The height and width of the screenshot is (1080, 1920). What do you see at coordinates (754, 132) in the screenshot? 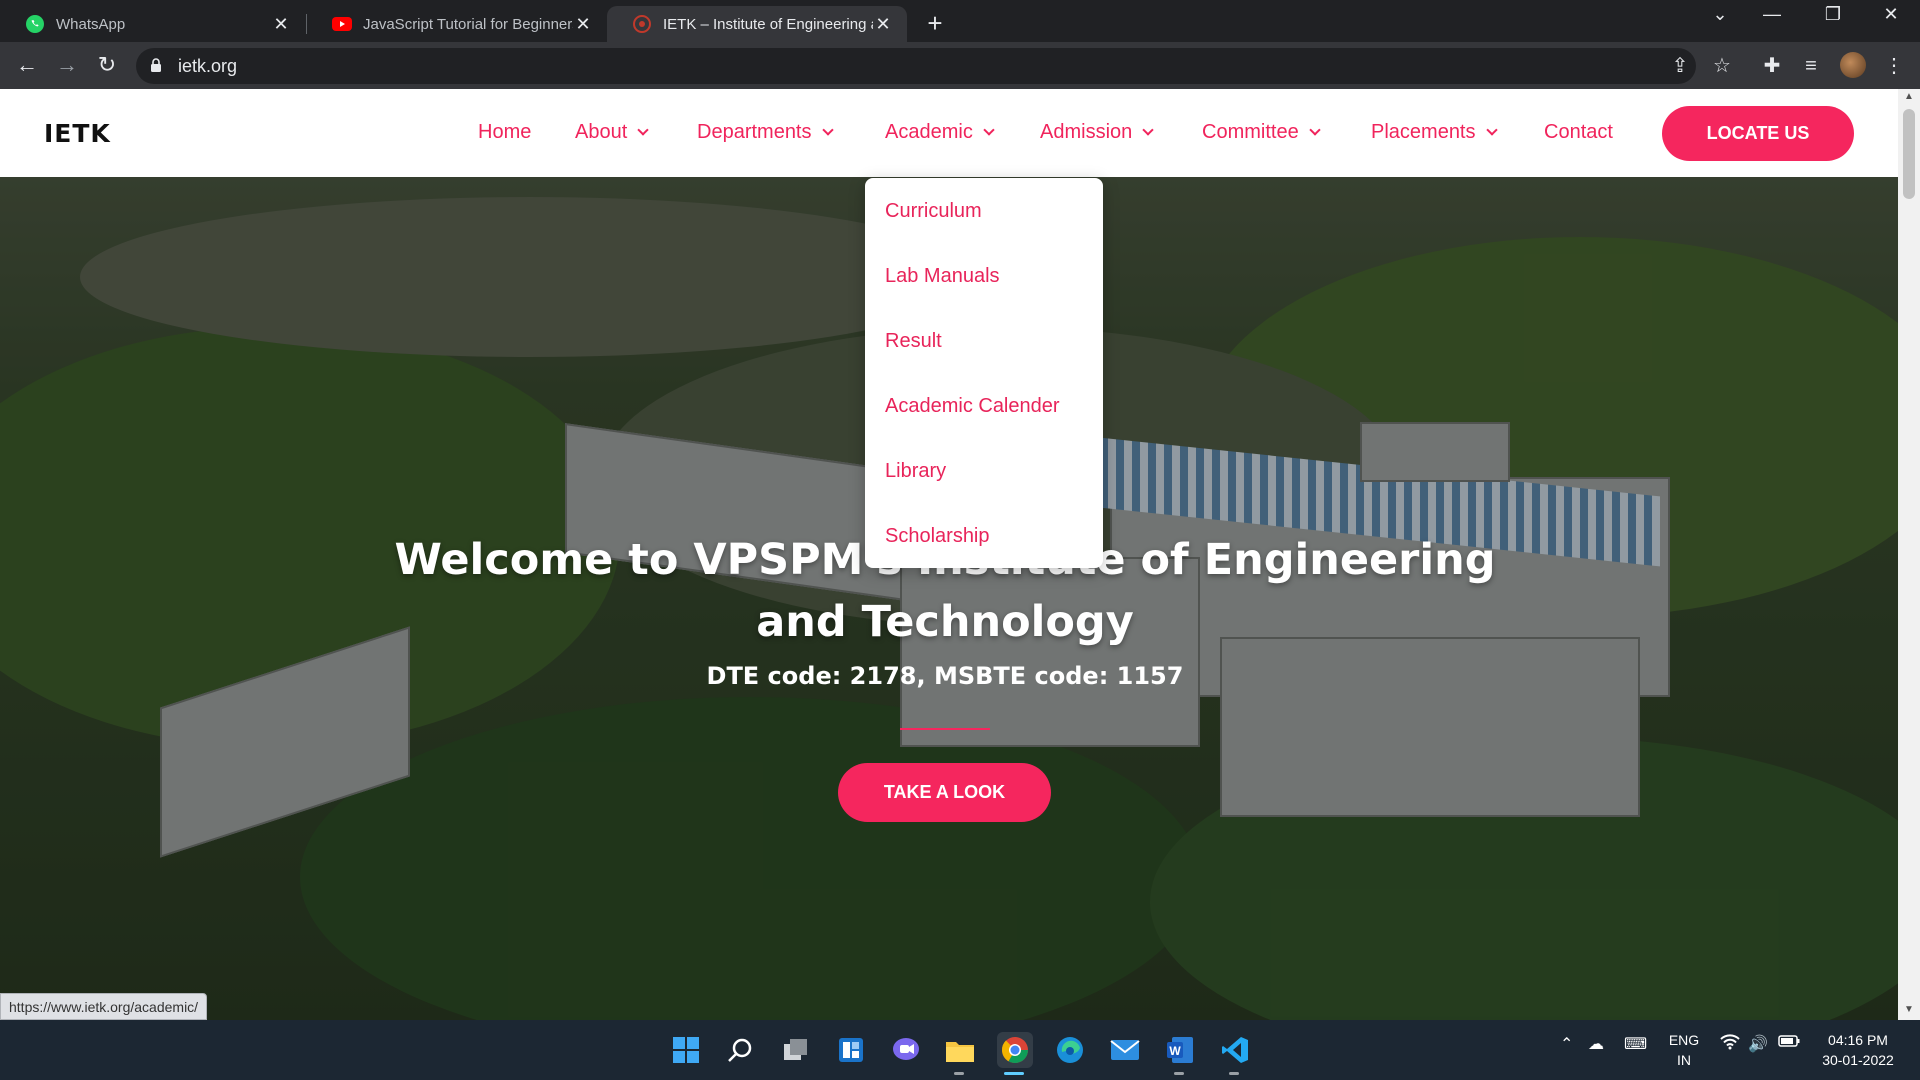
I see `nav-label: Departments` at bounding box center [754, 132].